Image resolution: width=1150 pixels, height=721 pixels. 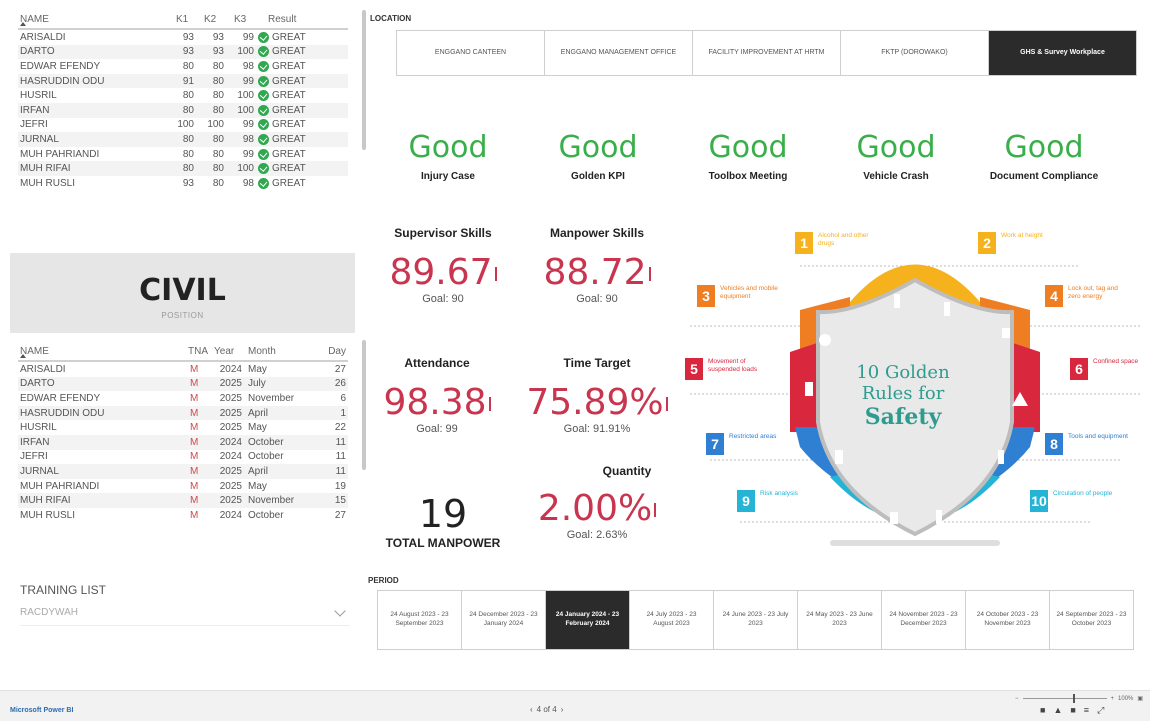 I want to click on period-option: 24 July 2023 - 23 August 2023, so click(x=671, y=620).